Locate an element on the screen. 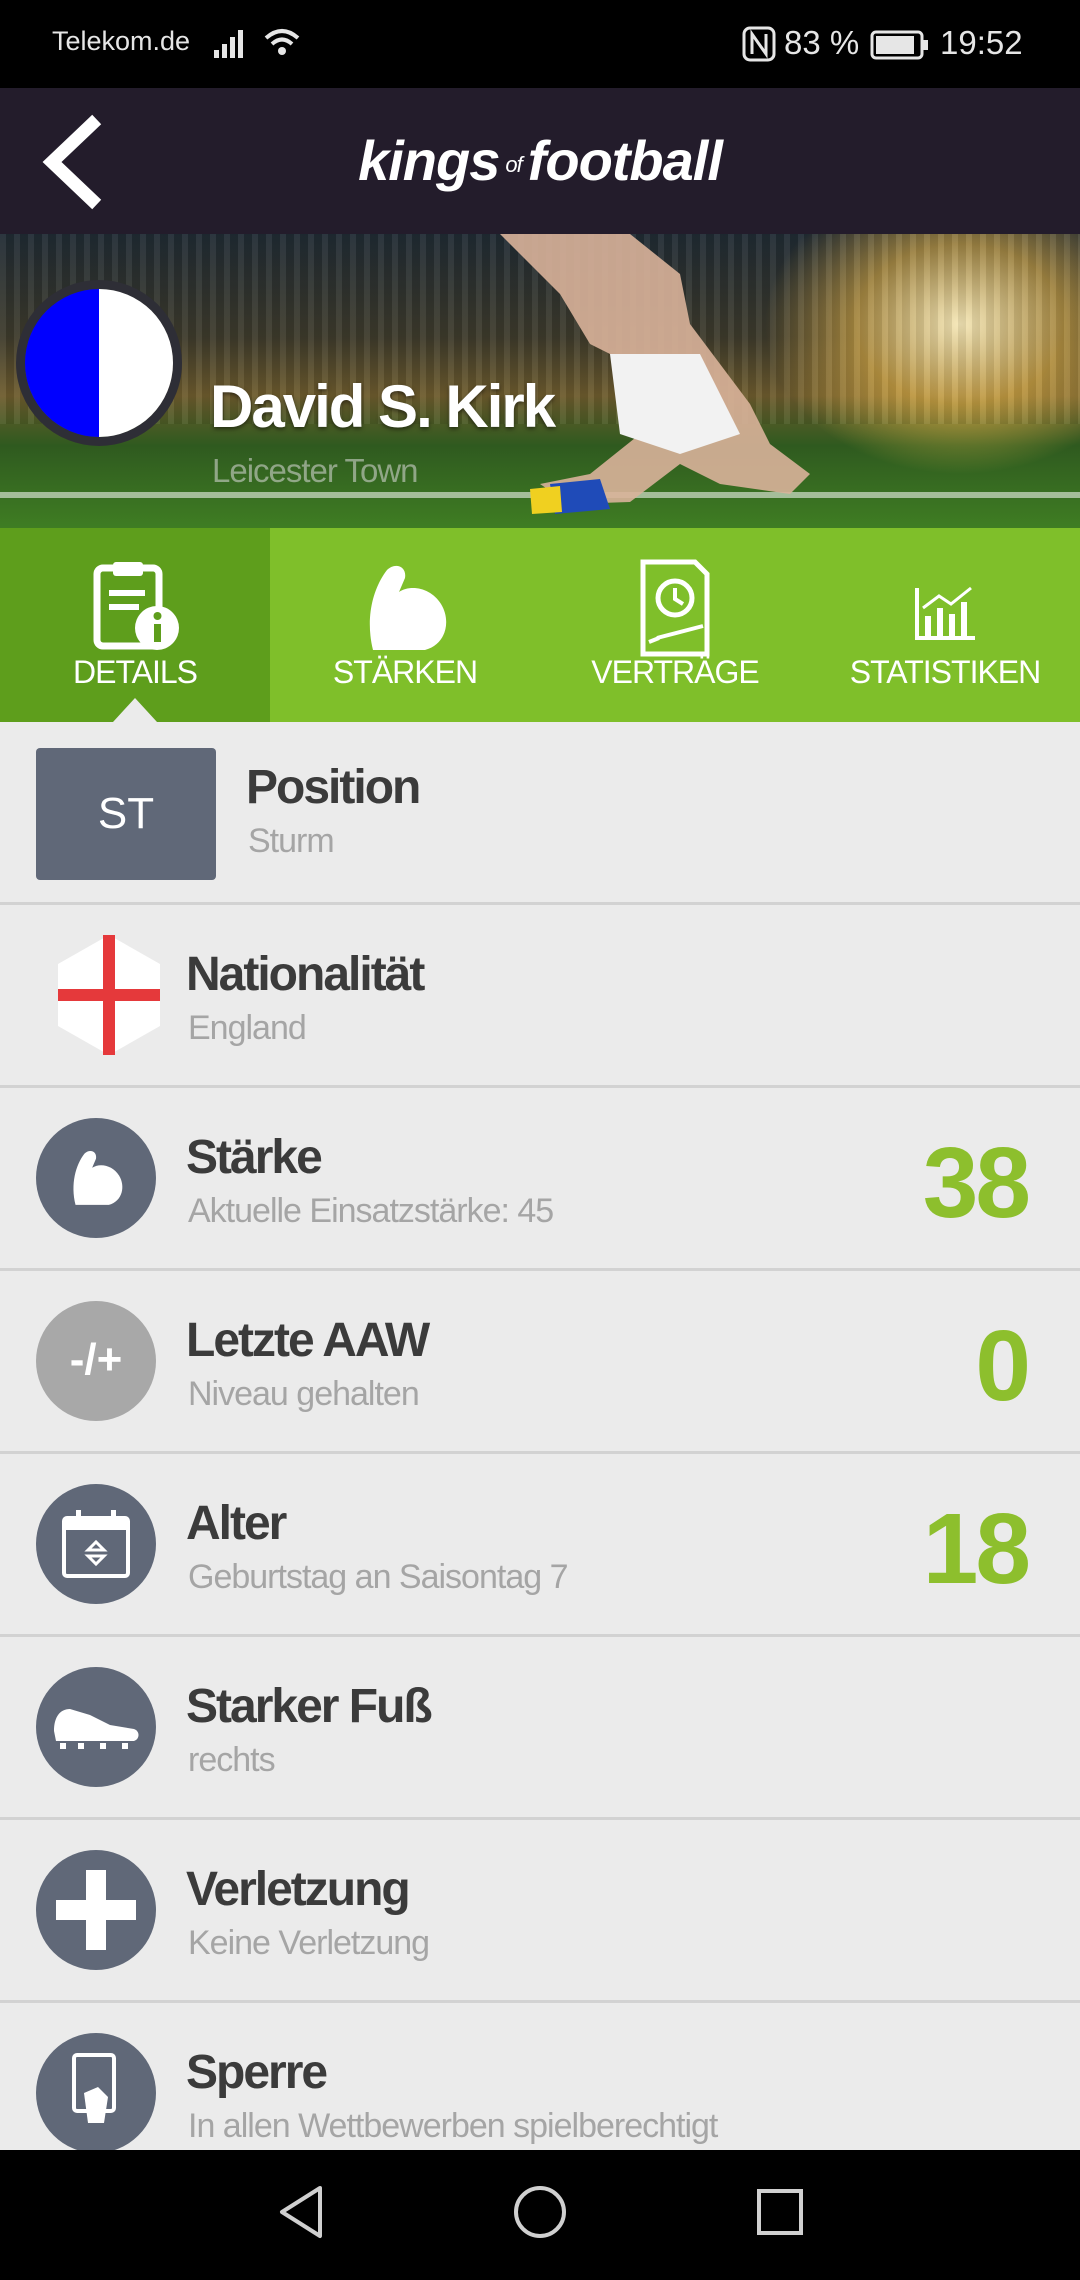 Image resolution: width=1080 pixels, height=2280 pixels. club-color-left is located at coordinates (62, 363).